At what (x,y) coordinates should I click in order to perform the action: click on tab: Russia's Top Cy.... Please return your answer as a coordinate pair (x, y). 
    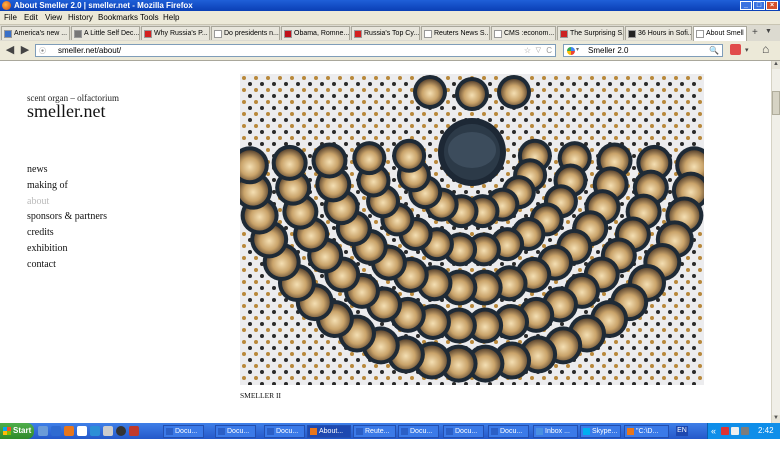
    Looking at the image, I should click on (385, 33).